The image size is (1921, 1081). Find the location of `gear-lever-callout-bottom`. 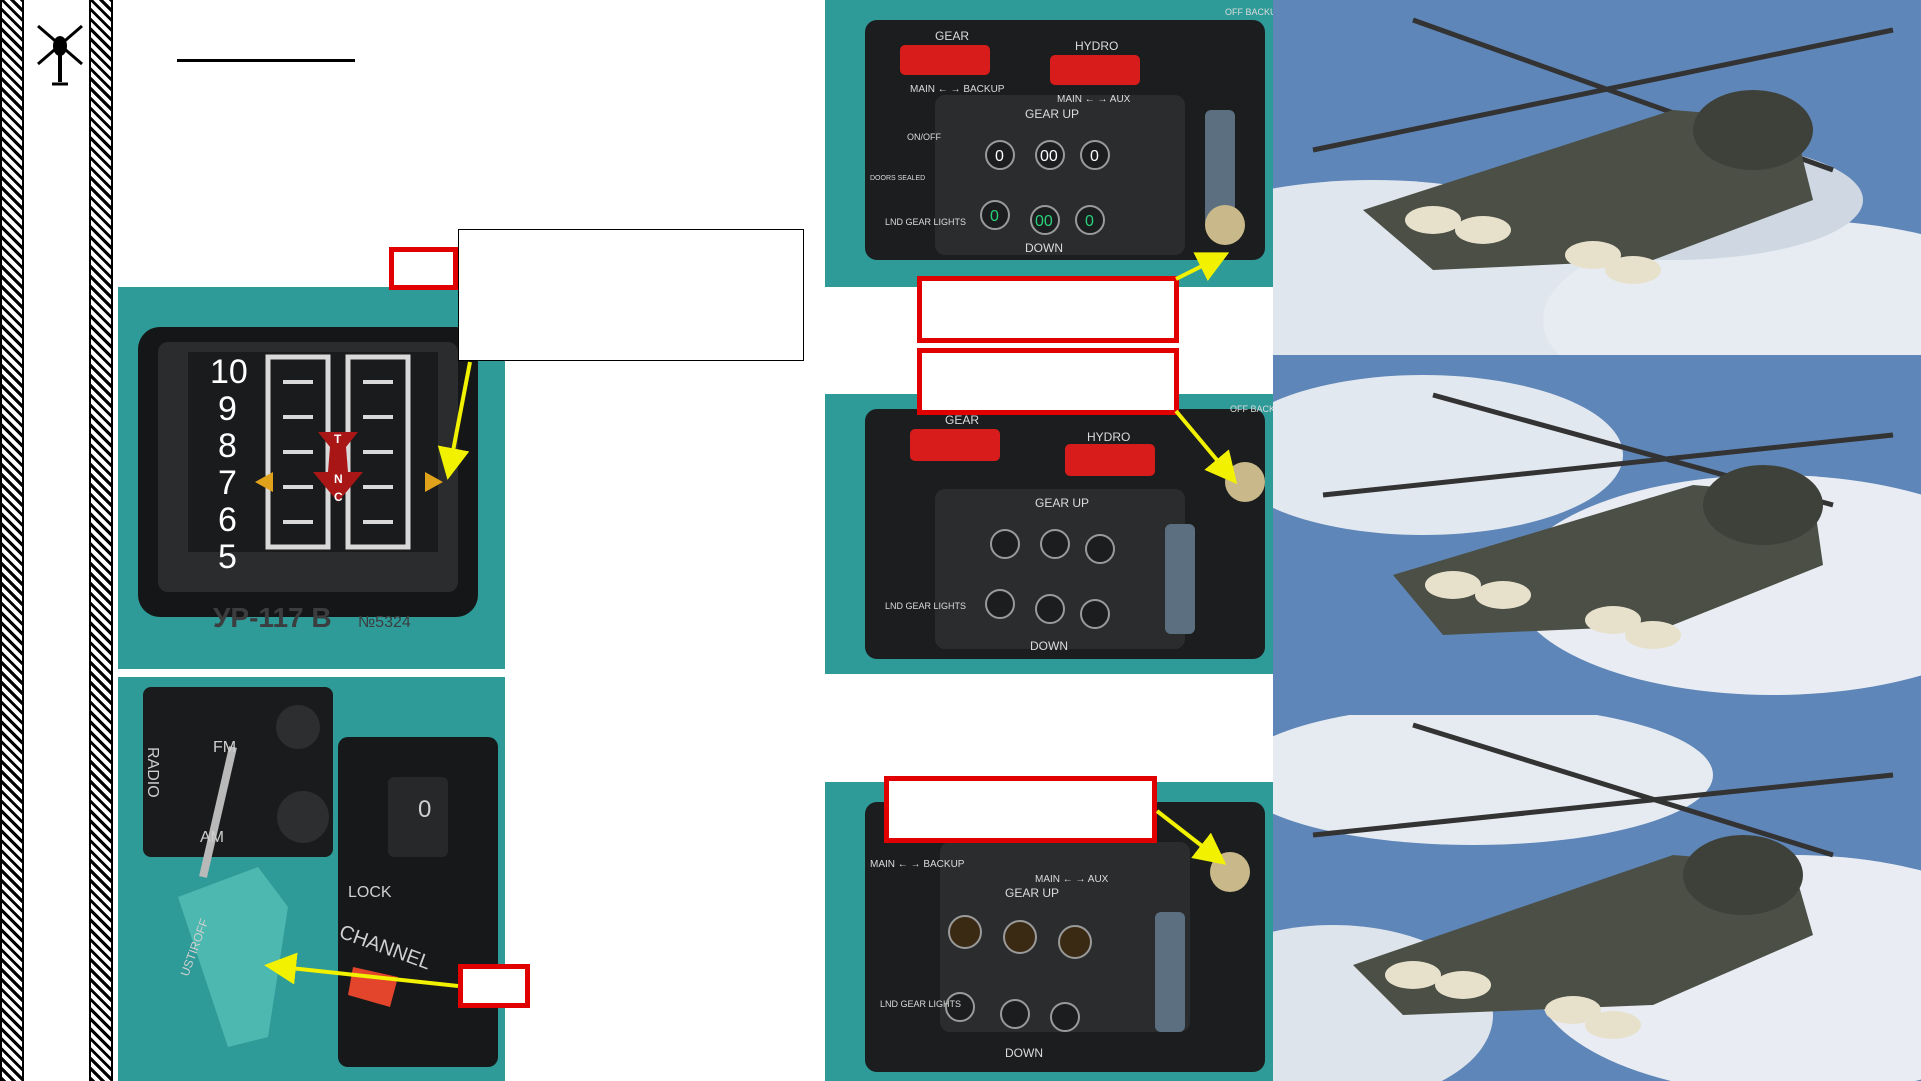

gear-lever-callout-bottom is located at coordinates (1020, 809).